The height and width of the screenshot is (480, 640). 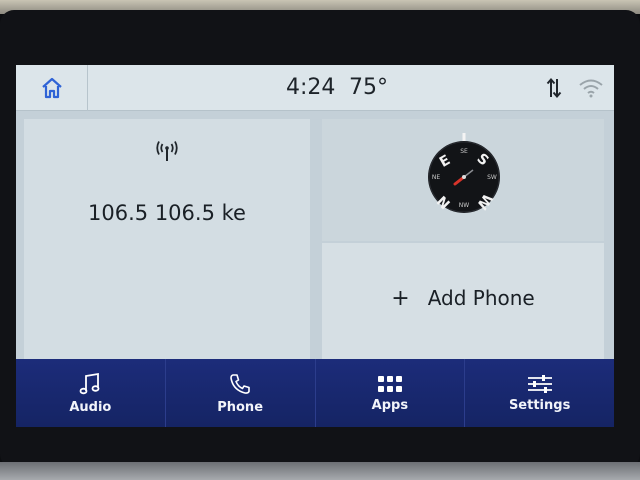 I want to click on wifi-icon, so click(x=591, y=88).